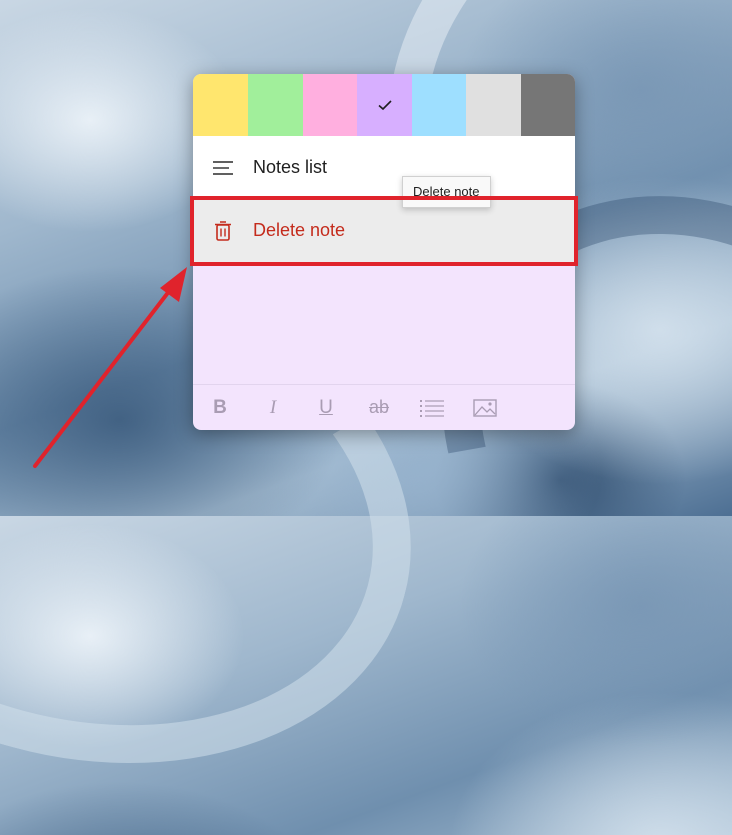  Describe the element at coordinates (290, 167) in the screenshot. I see `notes-list-label: Notes list` at that location.